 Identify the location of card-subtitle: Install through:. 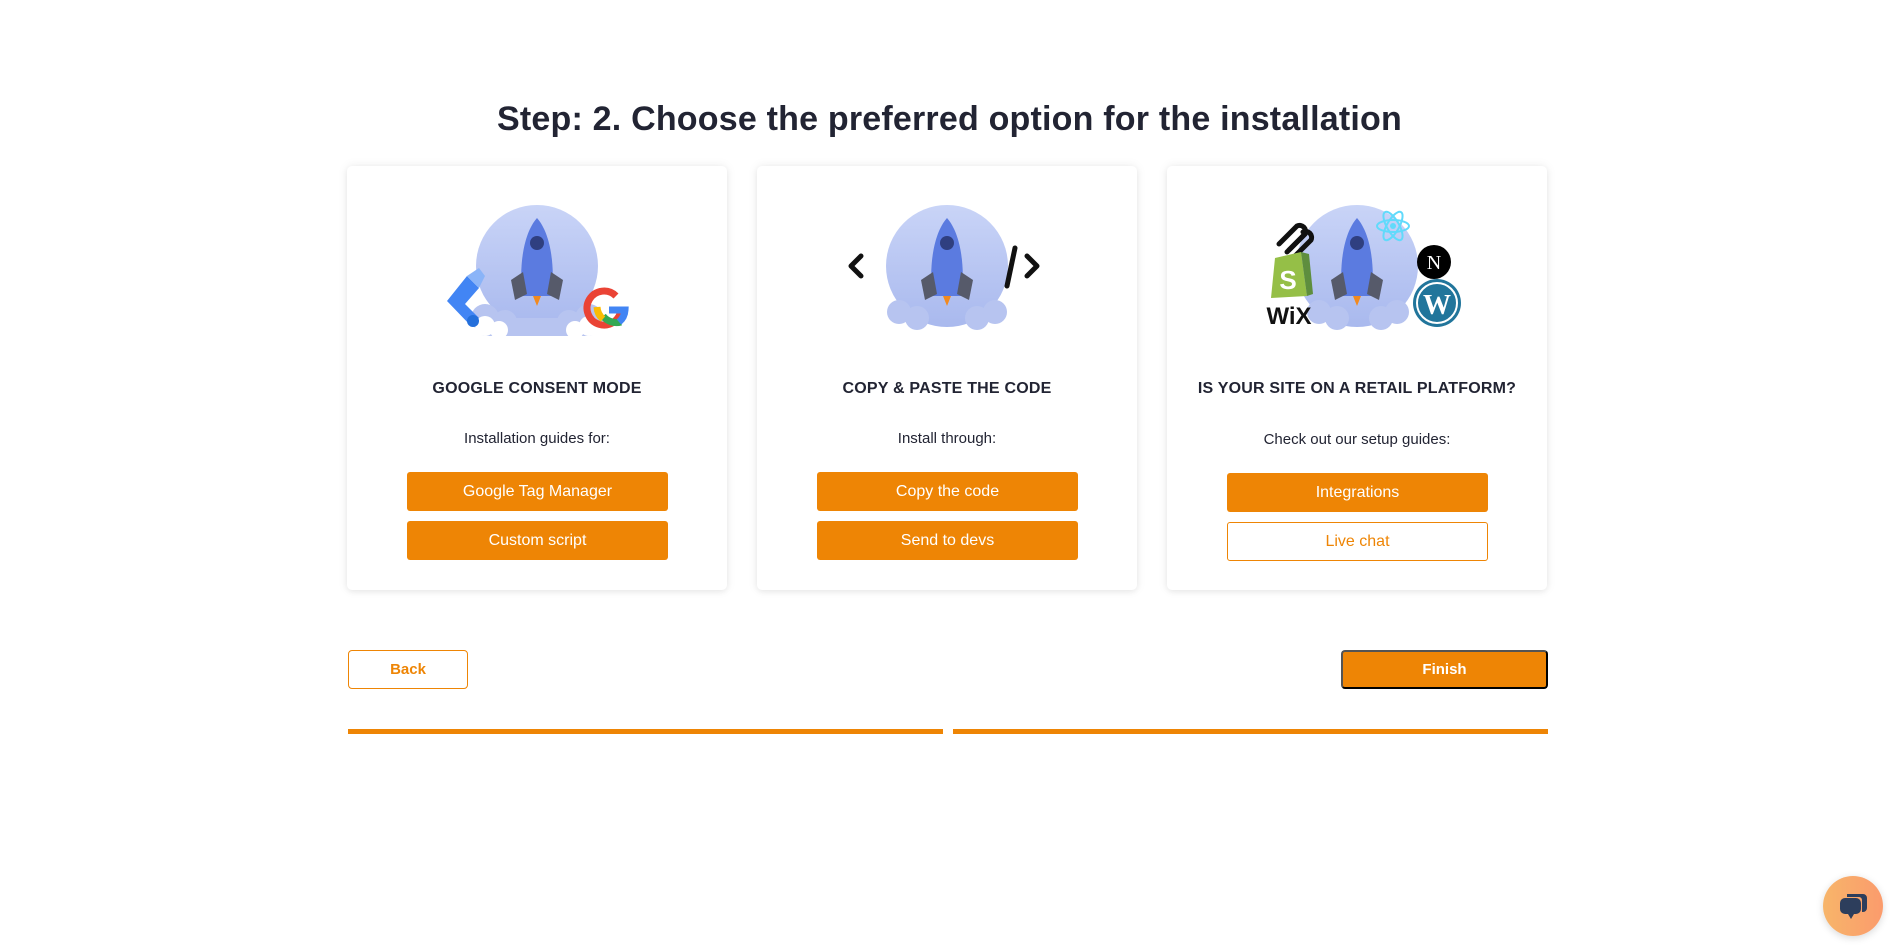
(947, 438).